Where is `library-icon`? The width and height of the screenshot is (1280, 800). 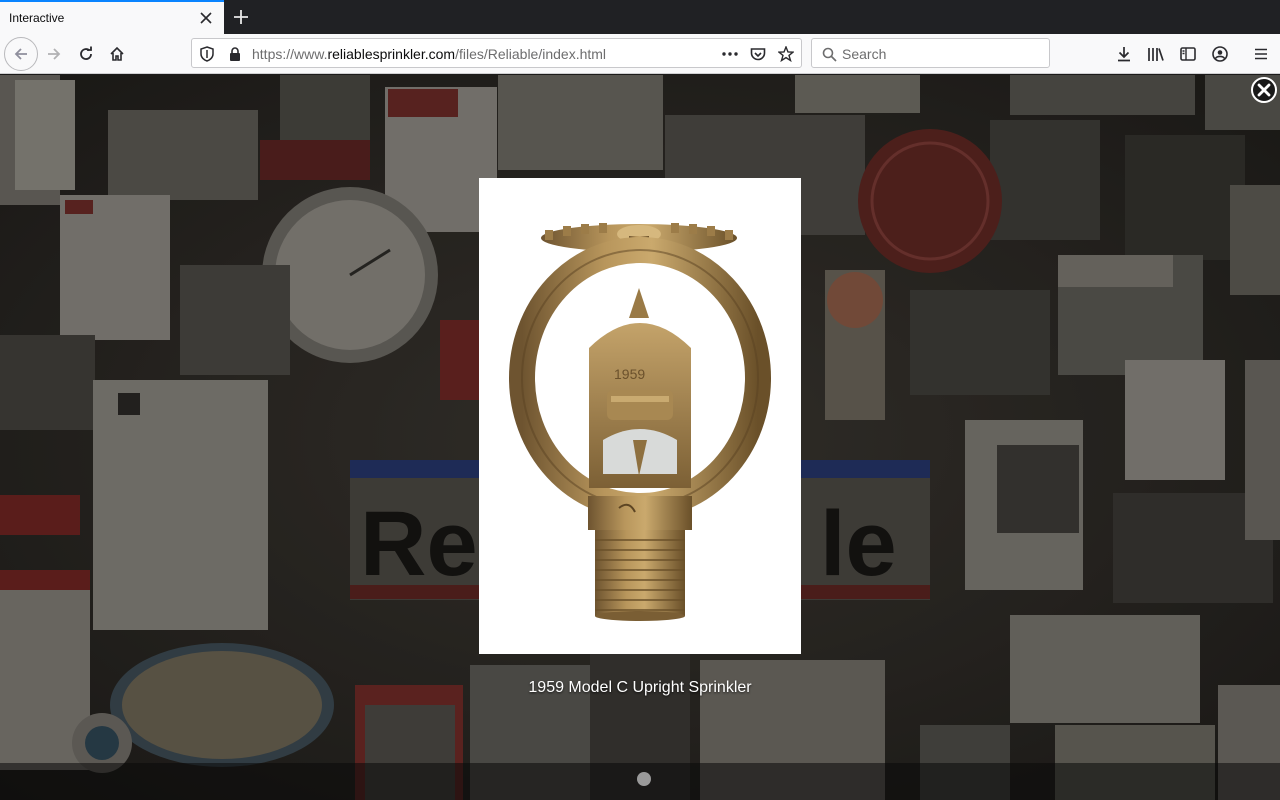
library-icon is located at coordinates (1156, 54).